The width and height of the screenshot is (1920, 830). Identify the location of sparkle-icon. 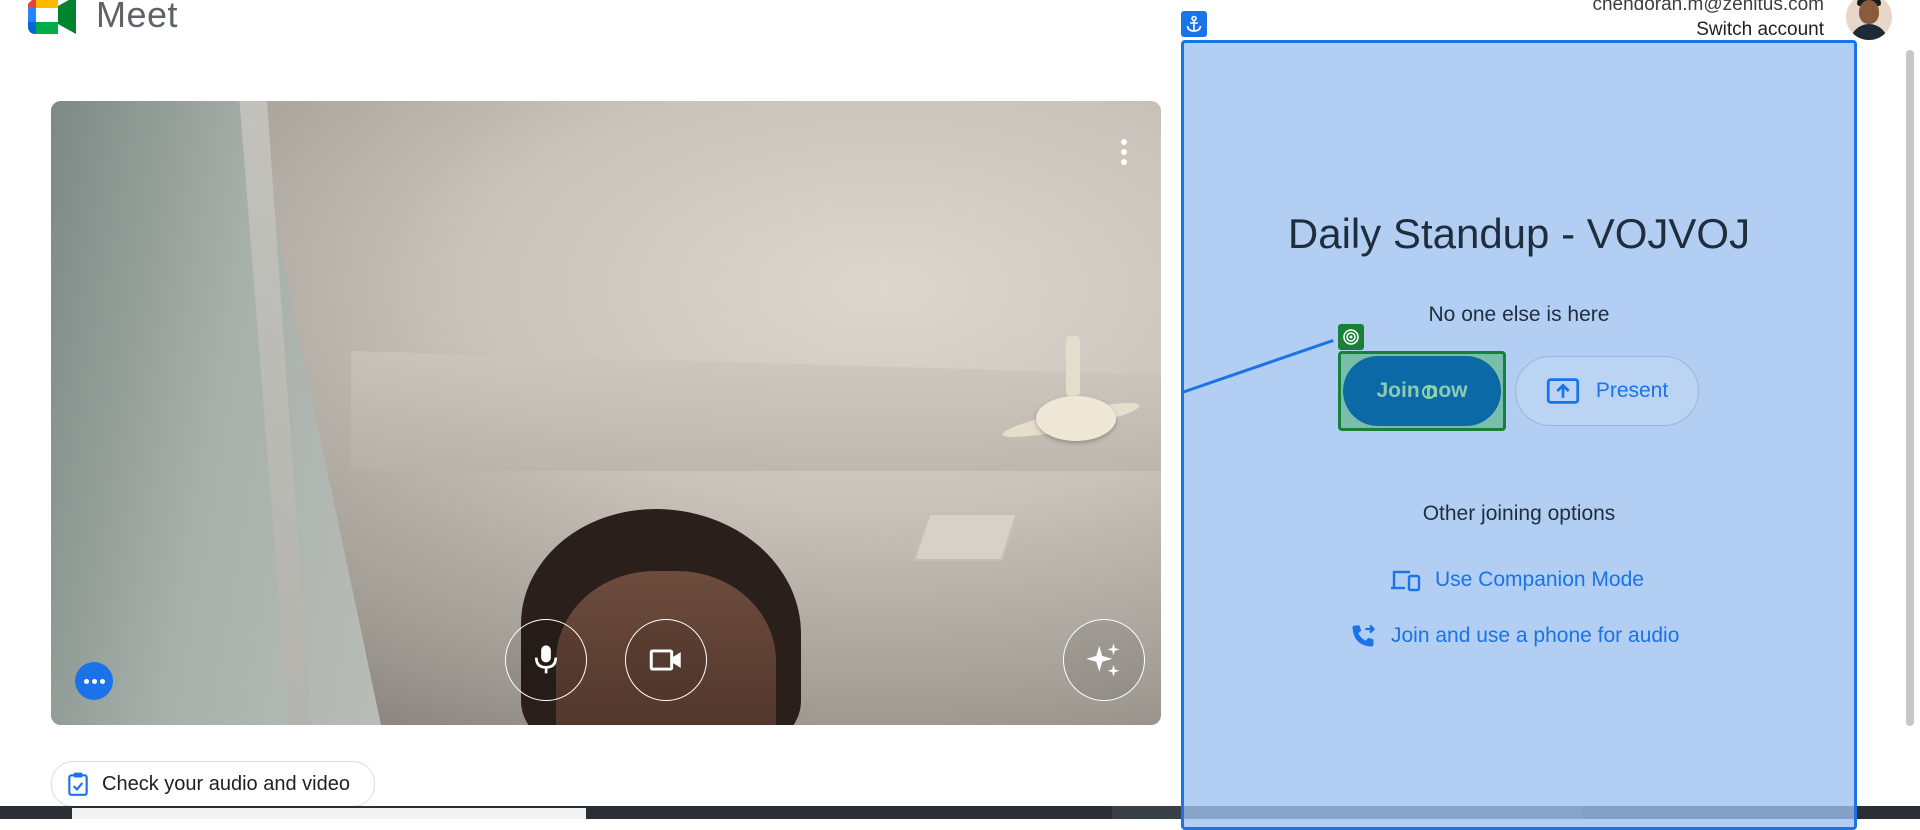
(1103, 660).